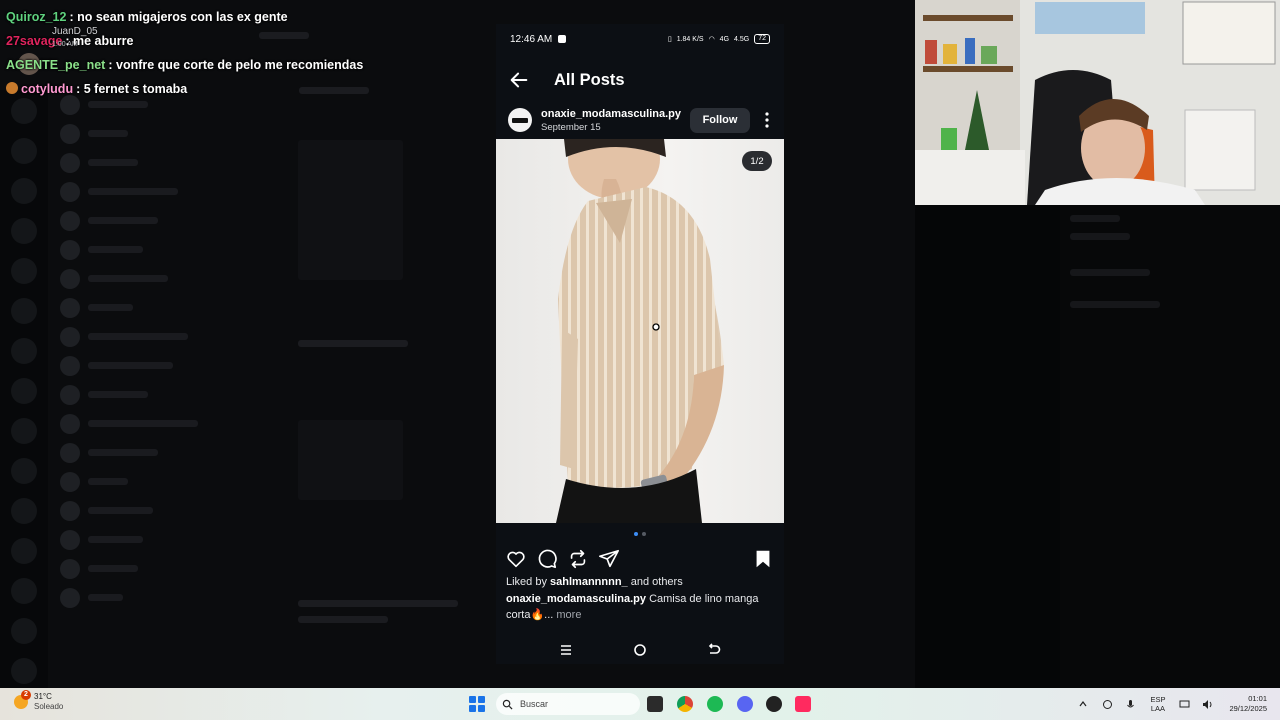 This screenshot has width=1280, height=720. I want to click on system-tray: ESP LAA 01:01 29/12/2025, so click(1175, 704).